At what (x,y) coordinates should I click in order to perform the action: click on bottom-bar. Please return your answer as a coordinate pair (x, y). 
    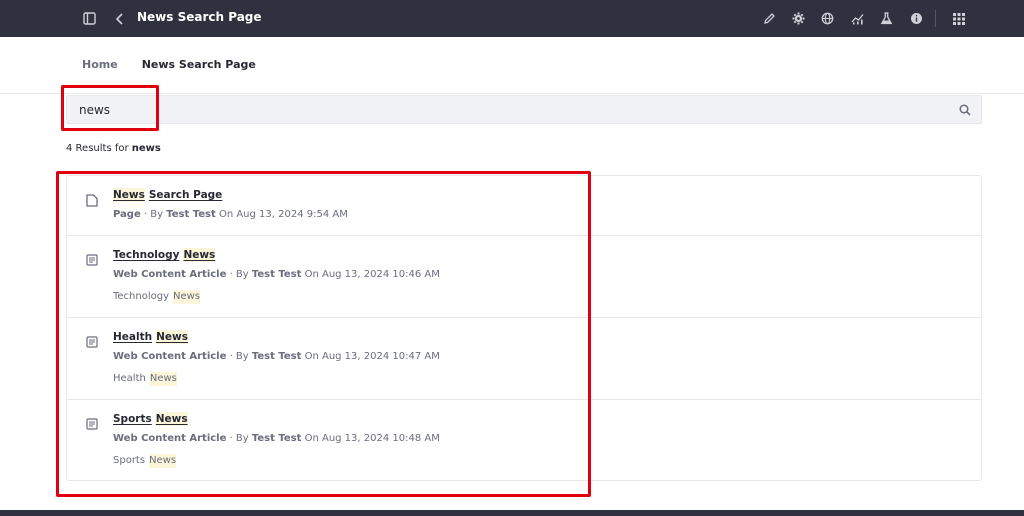
    Looking at the image, I should click on (512, 513).